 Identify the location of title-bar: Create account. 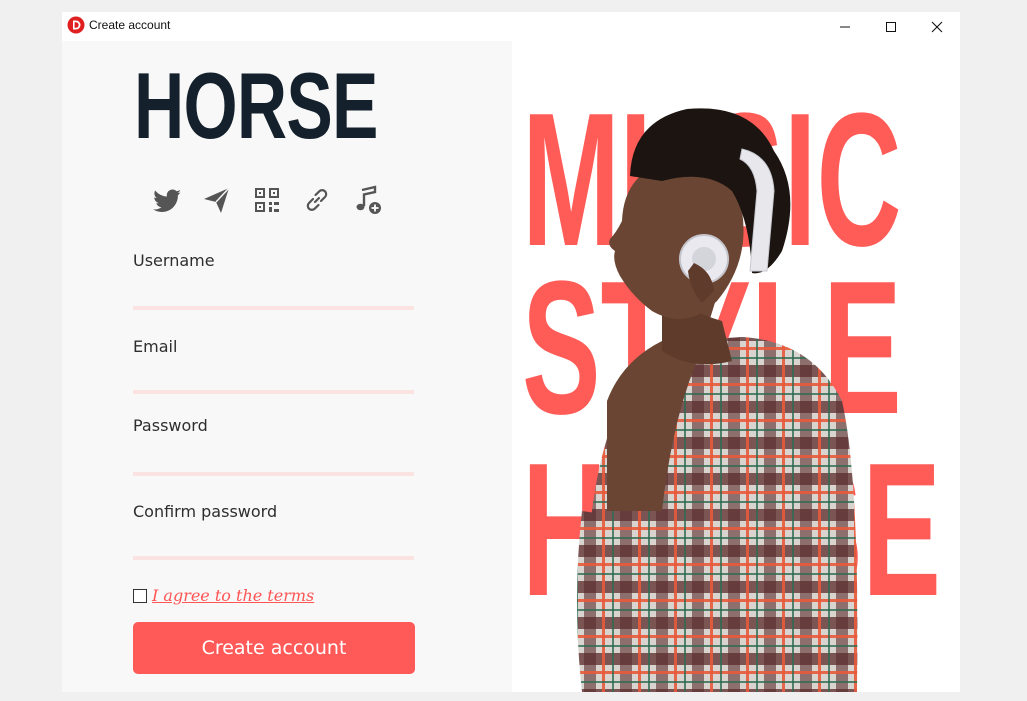
(511, 26).